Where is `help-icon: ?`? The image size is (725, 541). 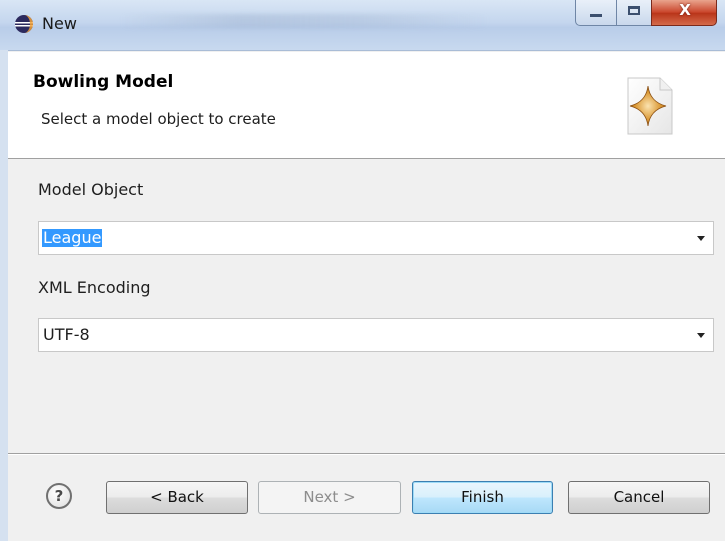 help-icon: ? is located at coordinates (59, 496).